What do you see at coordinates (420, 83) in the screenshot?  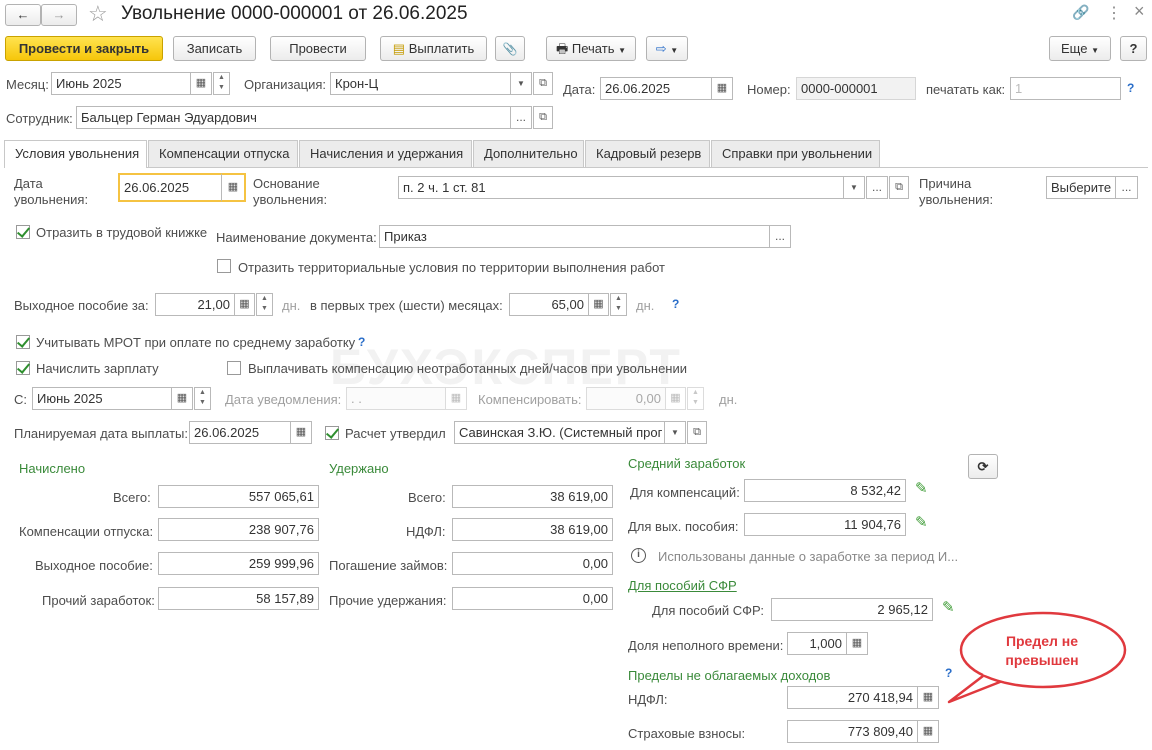 I see `organization-input: Крон-Ц` at bounding box center [420, 83].